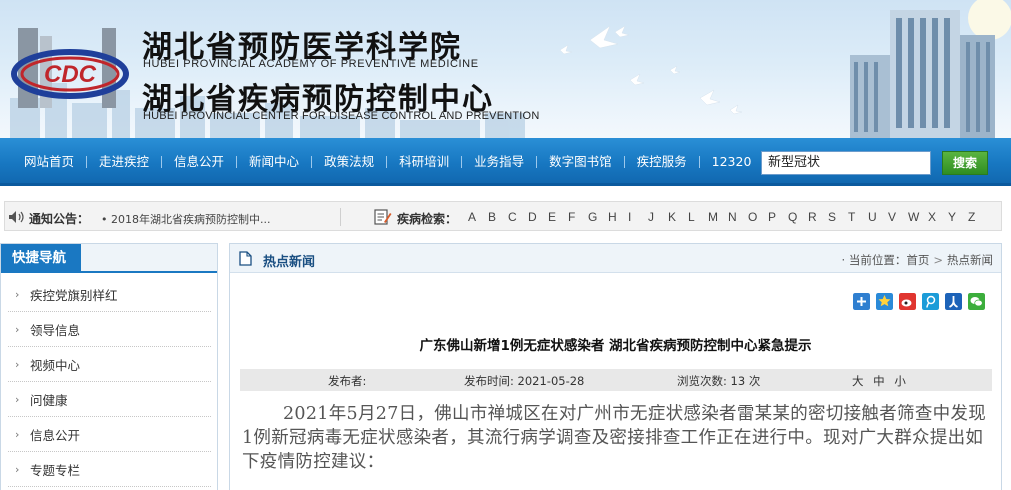 This screenshot has height=490, width=1011. I want to click on nav-item-business-guidance: 业务指导, so click(499, 162).